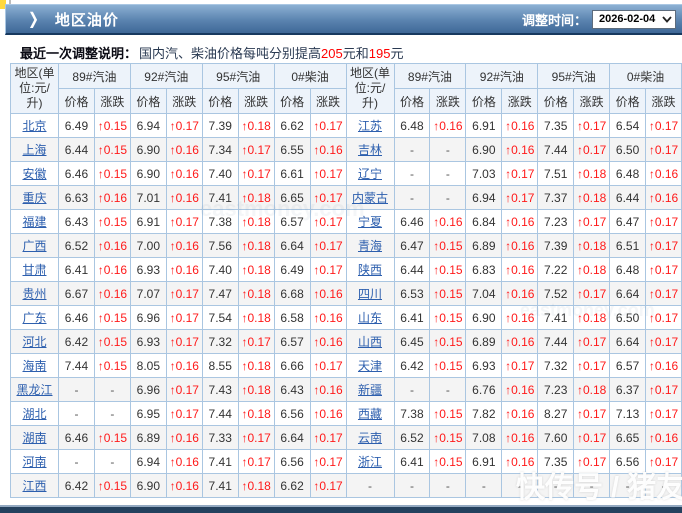 The width and height of the screenshot is (682, 513). I want to click on region-cell: 辽宁, so click(370, 173).